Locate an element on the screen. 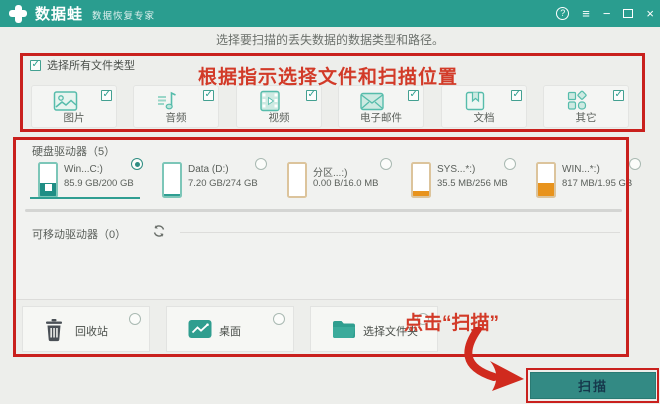  filetype-label: 视频 is located at coordinates (279, 118).